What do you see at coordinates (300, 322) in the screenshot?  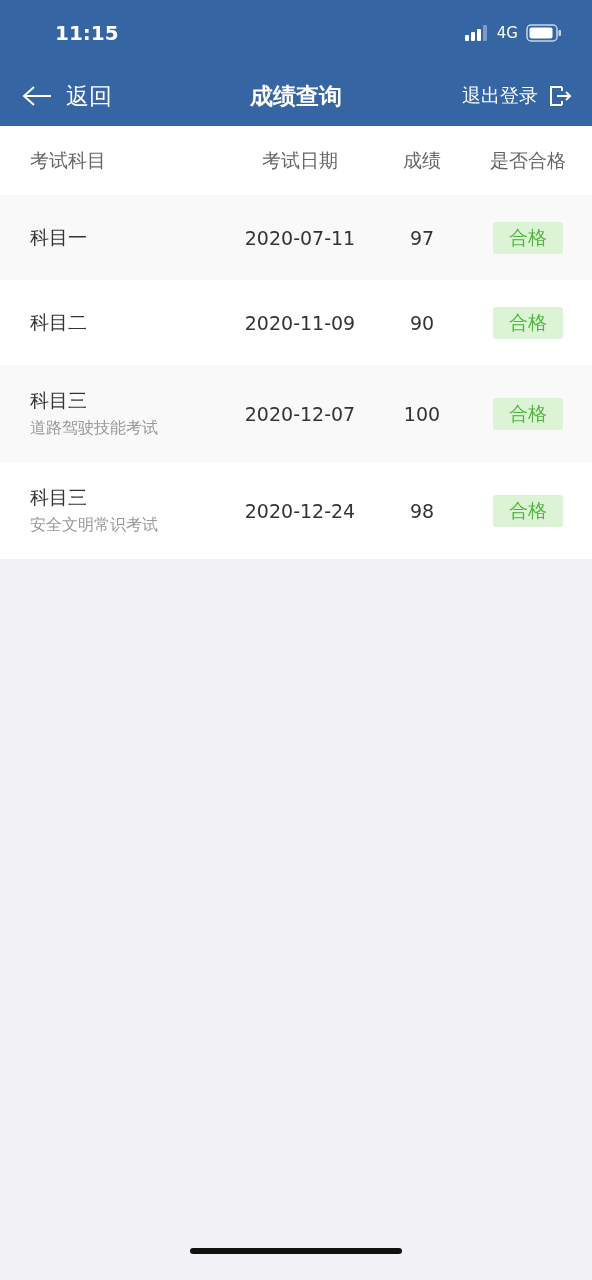 I see `exam-date: 2020-11-09` at bounding box center [300, 322].